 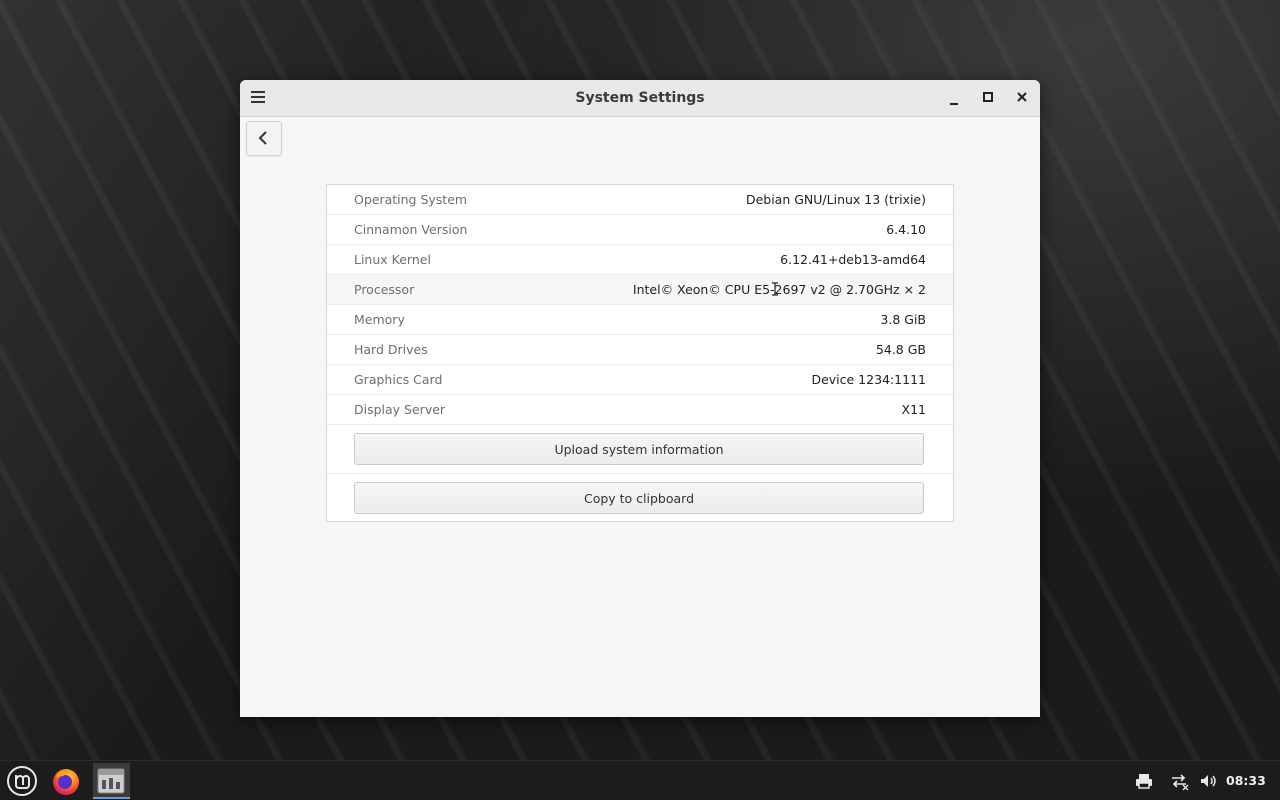 What do you see at coordinates (640, 230) in the screenshot?
I see `info-row-cinnamon-version: Cinnamon Version 6.4.10` at bounding box center [640, 230].